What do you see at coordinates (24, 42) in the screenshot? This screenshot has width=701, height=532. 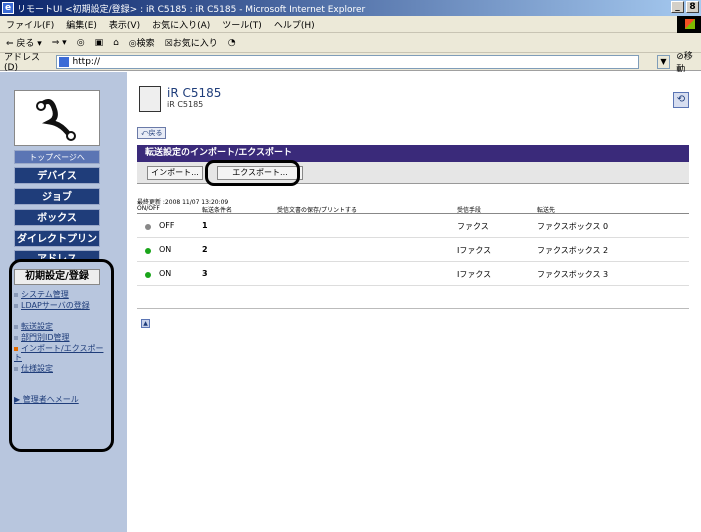 I see `back-button: ⇐ 戻る ▾` at bounding box center [24, 42].